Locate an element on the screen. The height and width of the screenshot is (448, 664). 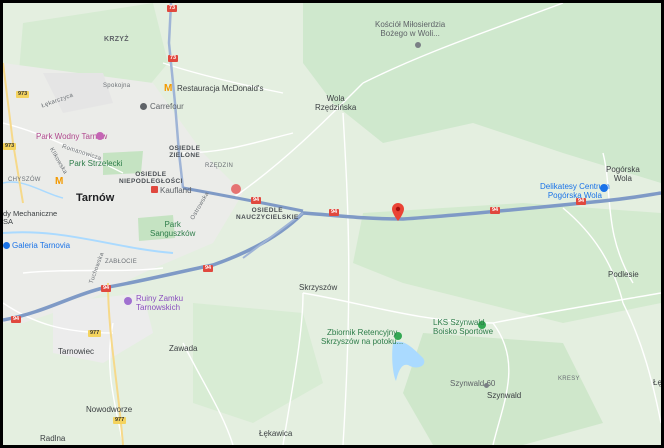
district-label-rzedzin: RZĘDZIN is located at coordinates (219, 166).